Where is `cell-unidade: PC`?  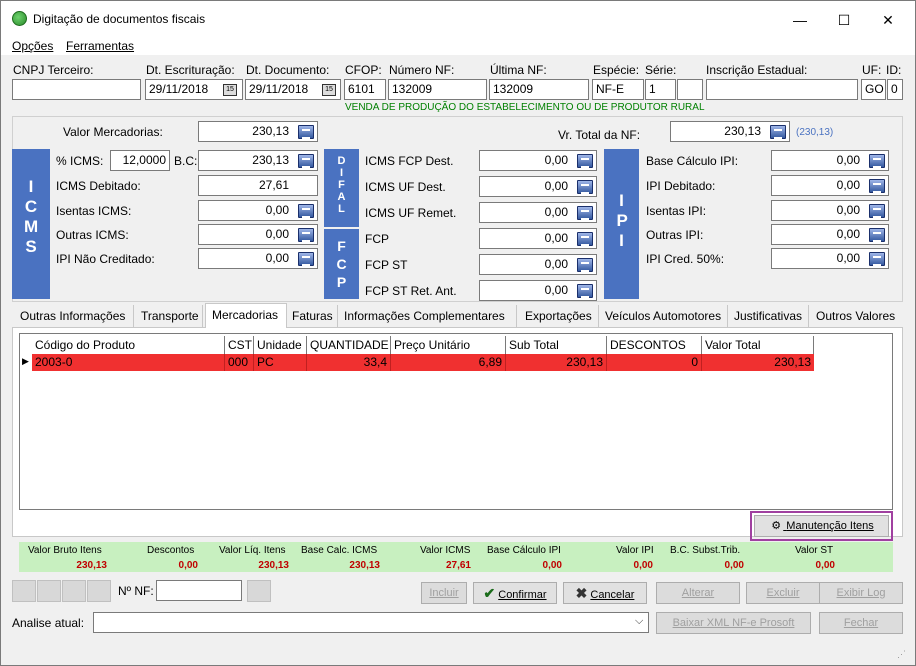
cell-unidade: PC is located at coordinates (280, 362).